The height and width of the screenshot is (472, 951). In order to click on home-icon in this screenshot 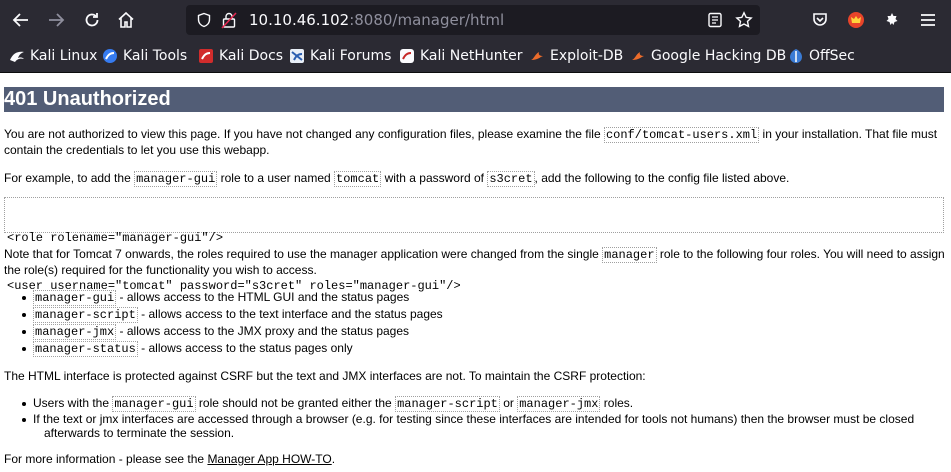, I will do `click(126, 20)`.